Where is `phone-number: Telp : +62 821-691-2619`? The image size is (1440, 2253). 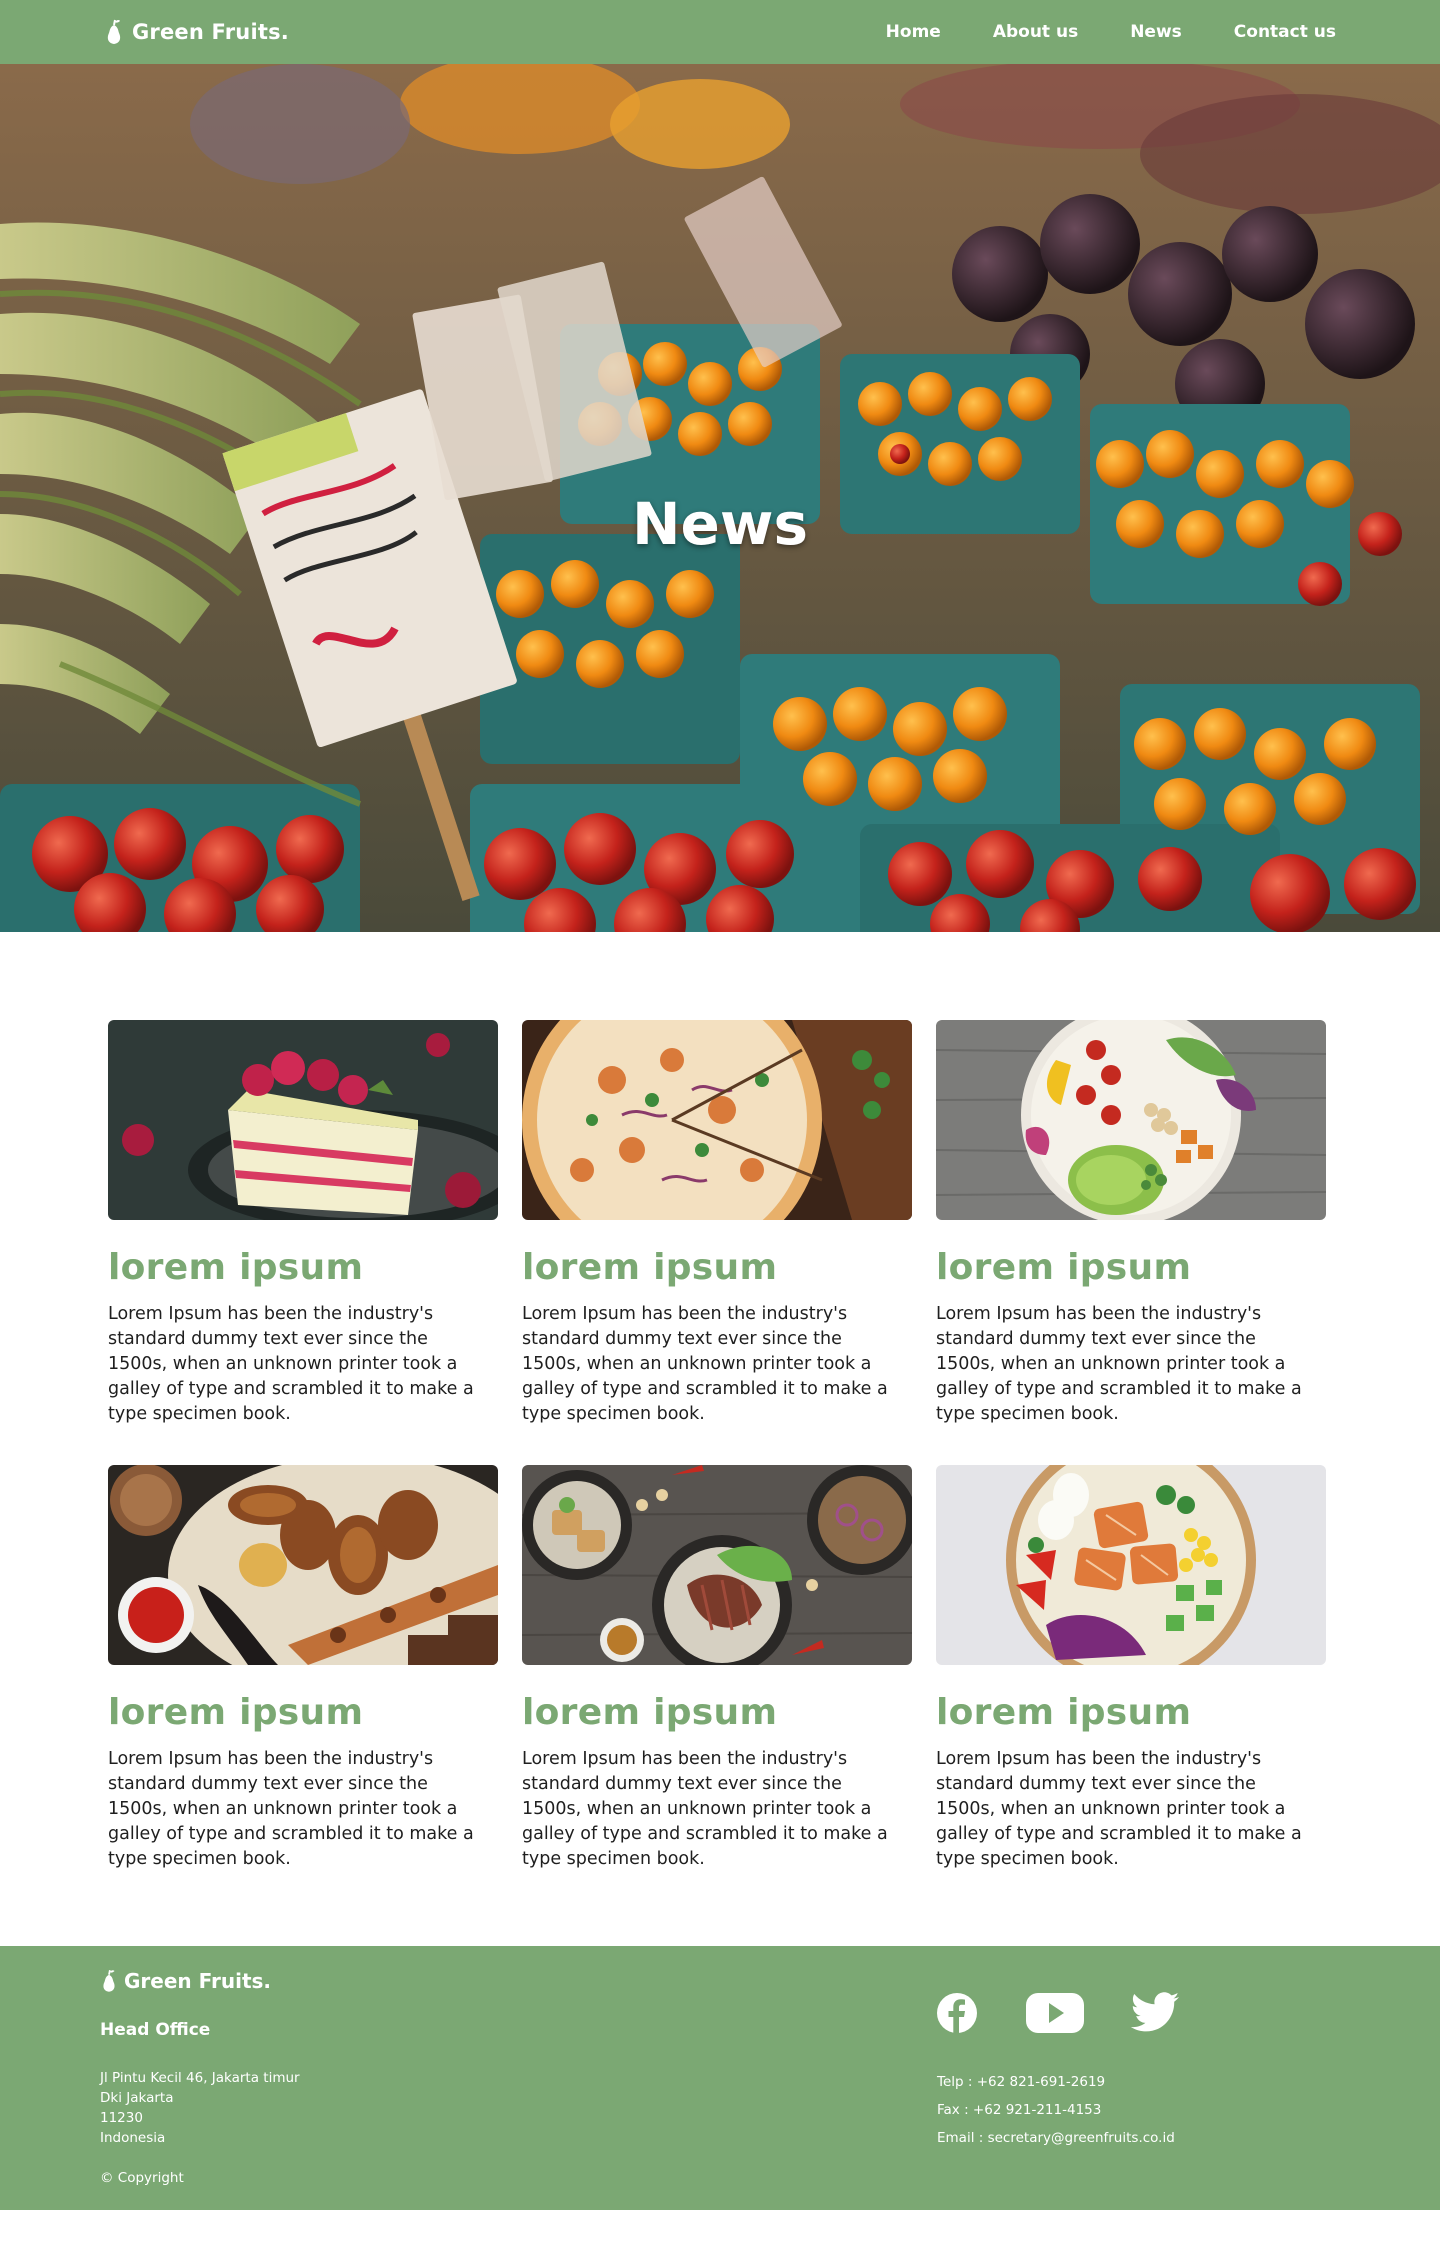 phone-number: Telp : +62 821-691-2619 is located at coordinates (1021, 2082).